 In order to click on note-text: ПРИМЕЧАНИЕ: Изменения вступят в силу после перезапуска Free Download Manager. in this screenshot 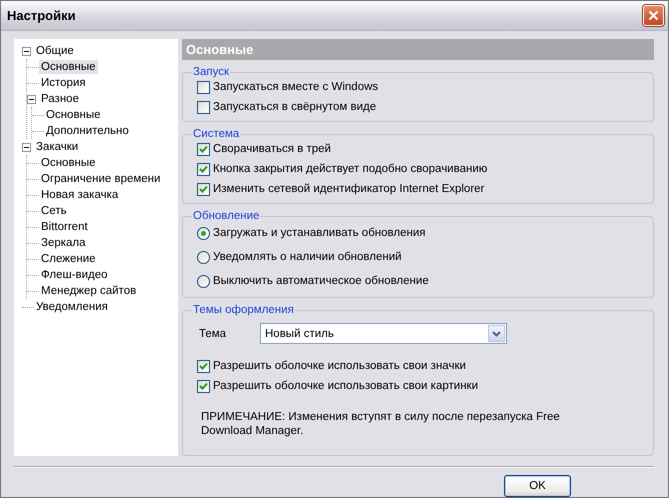, I will do `click(381, 424)`.